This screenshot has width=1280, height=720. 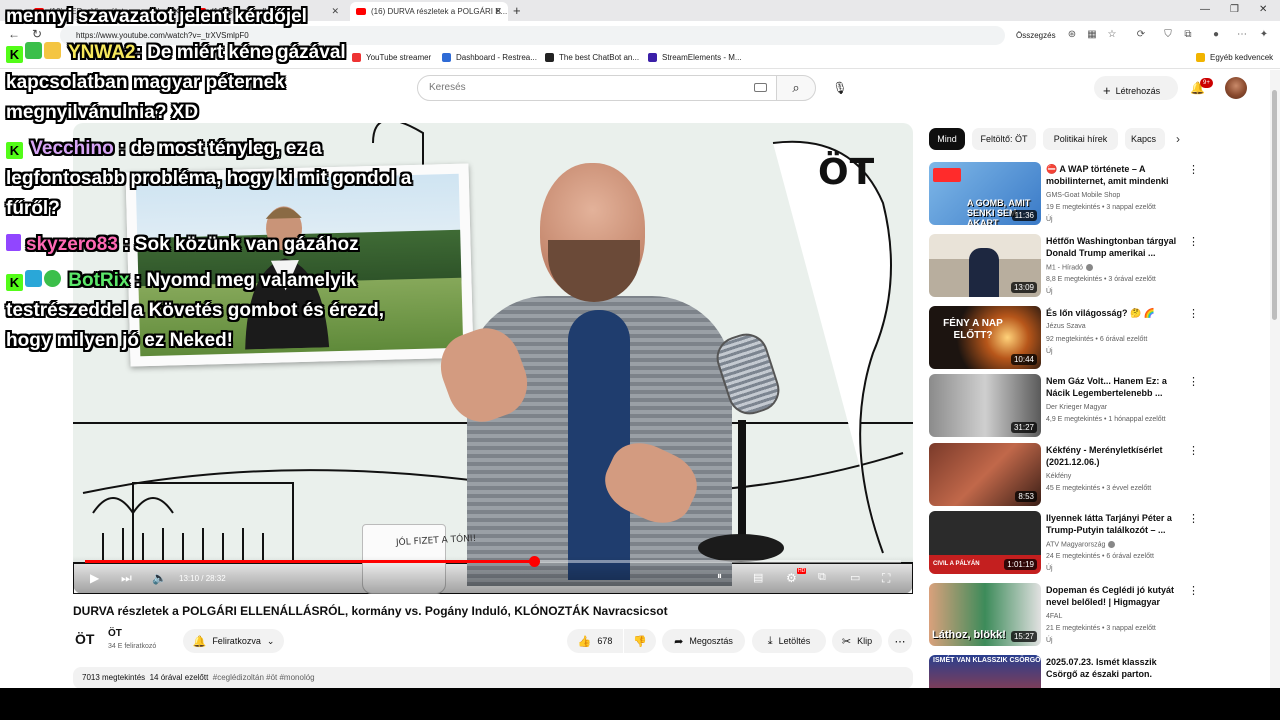 I want to click on keyboard-icon, so click(x=760, y=87).